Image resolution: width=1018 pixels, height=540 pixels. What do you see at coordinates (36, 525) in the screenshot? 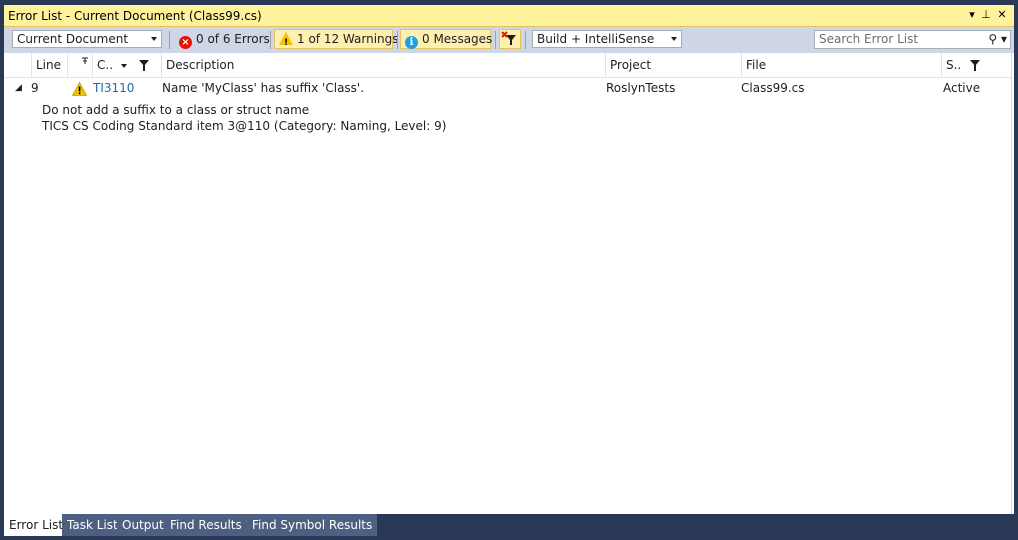
I see `tab-error-list: Error List` at bounding box center [36, 525].